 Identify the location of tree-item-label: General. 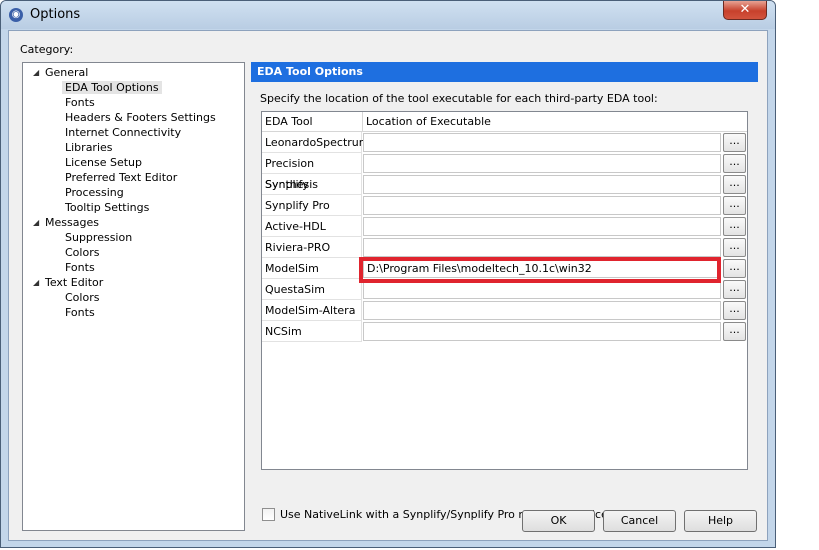
(67, 72).